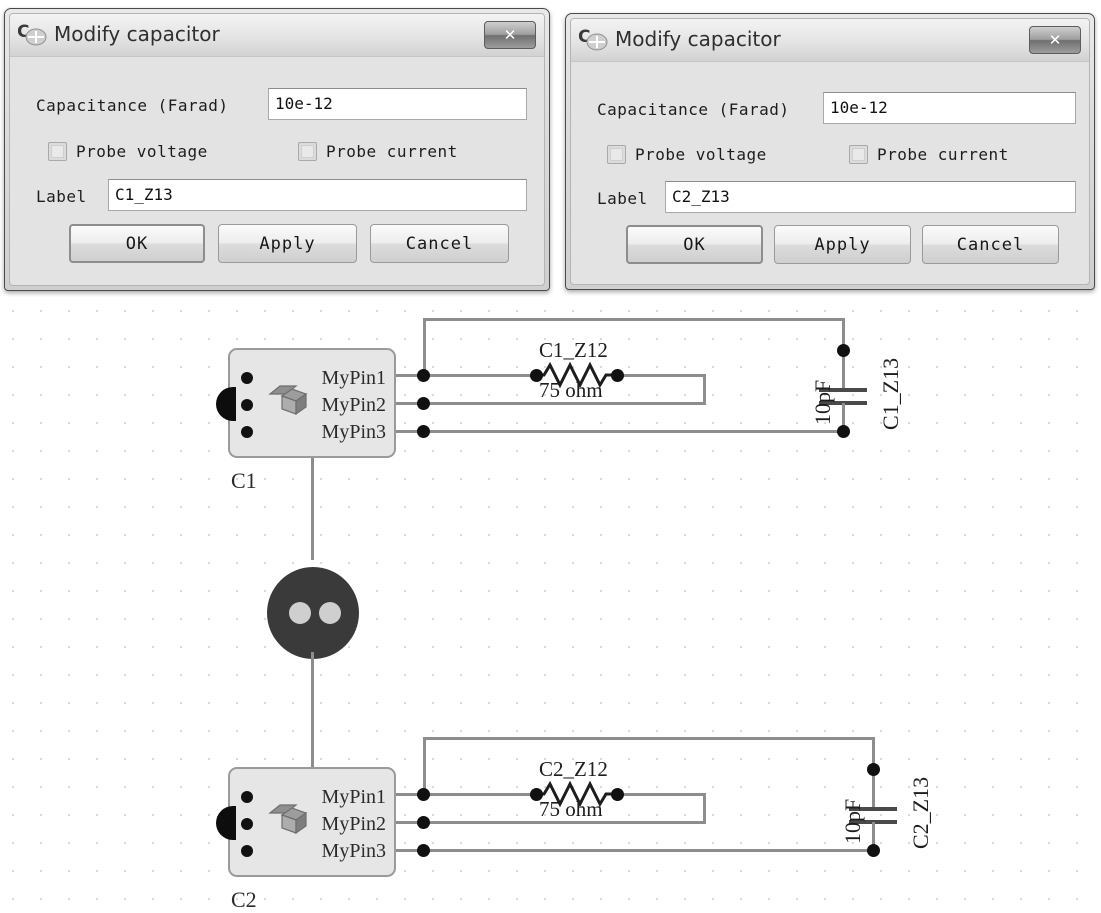 The height and width of the screenshot is (913, 1101). What do you see at coordinates (873, 769) in the screenshot?
I see `node-c2-cap-top` at bounding box center [873, 769].